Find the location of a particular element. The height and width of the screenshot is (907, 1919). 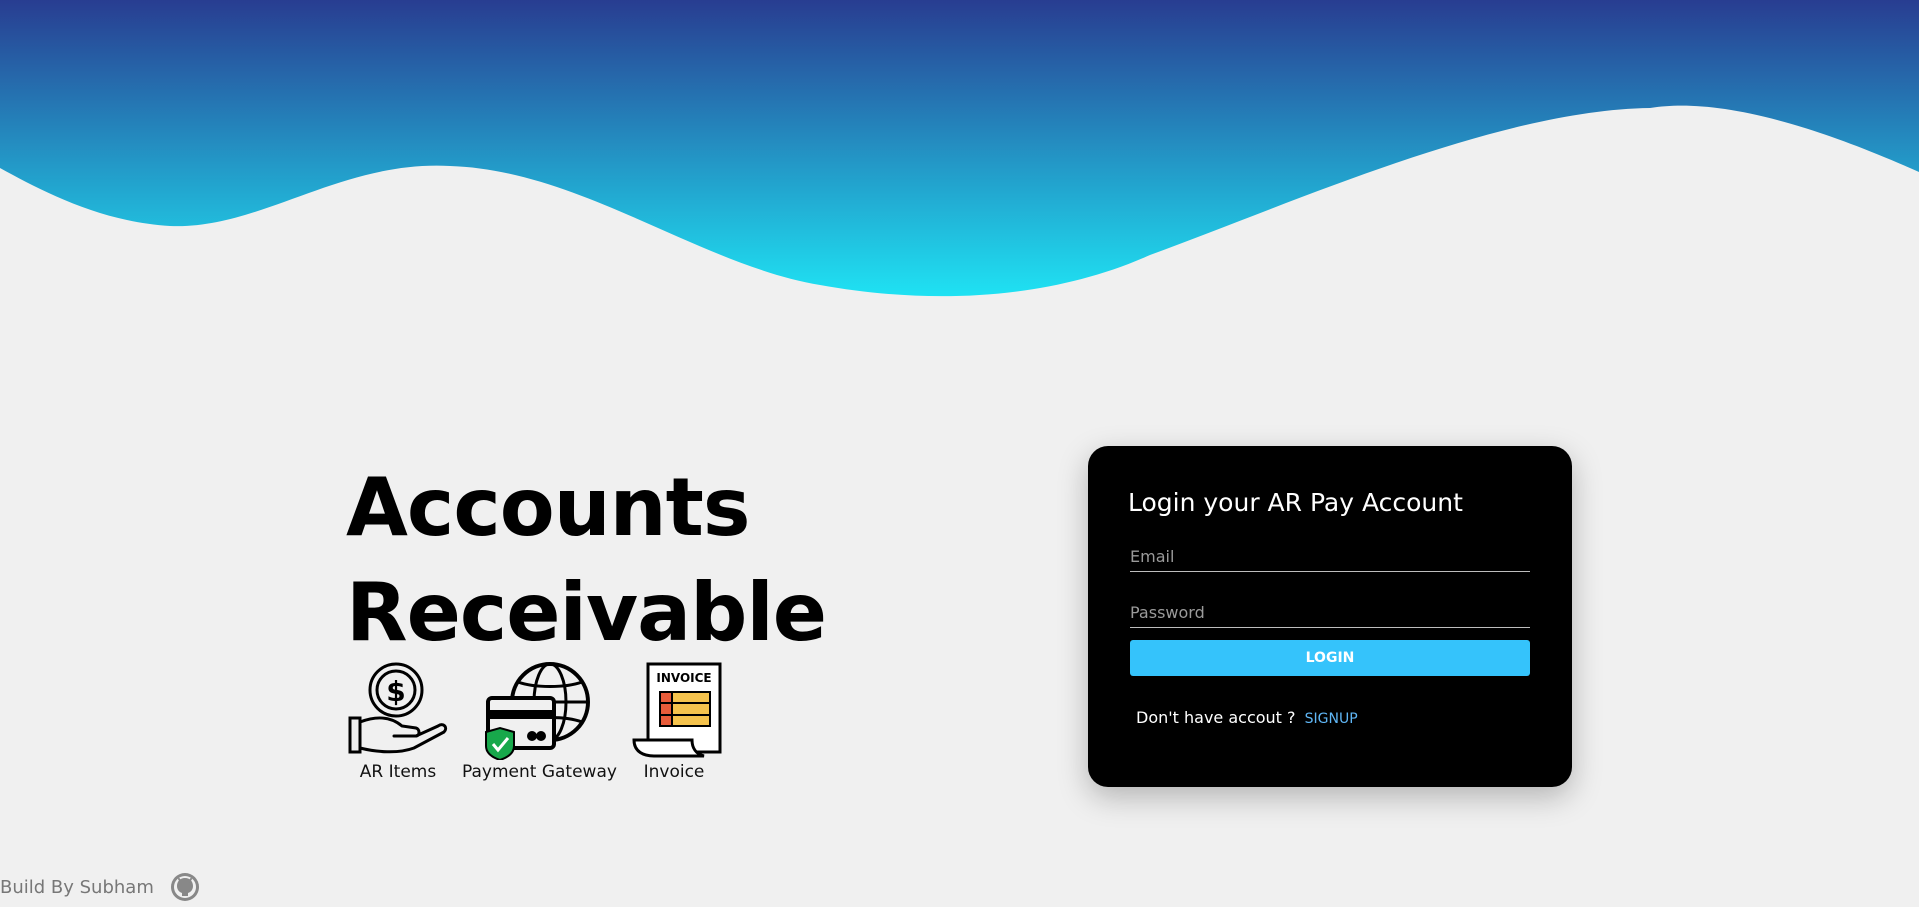

feature-payment-gateway: Payment Gateway is located at coordinates (539, 721).